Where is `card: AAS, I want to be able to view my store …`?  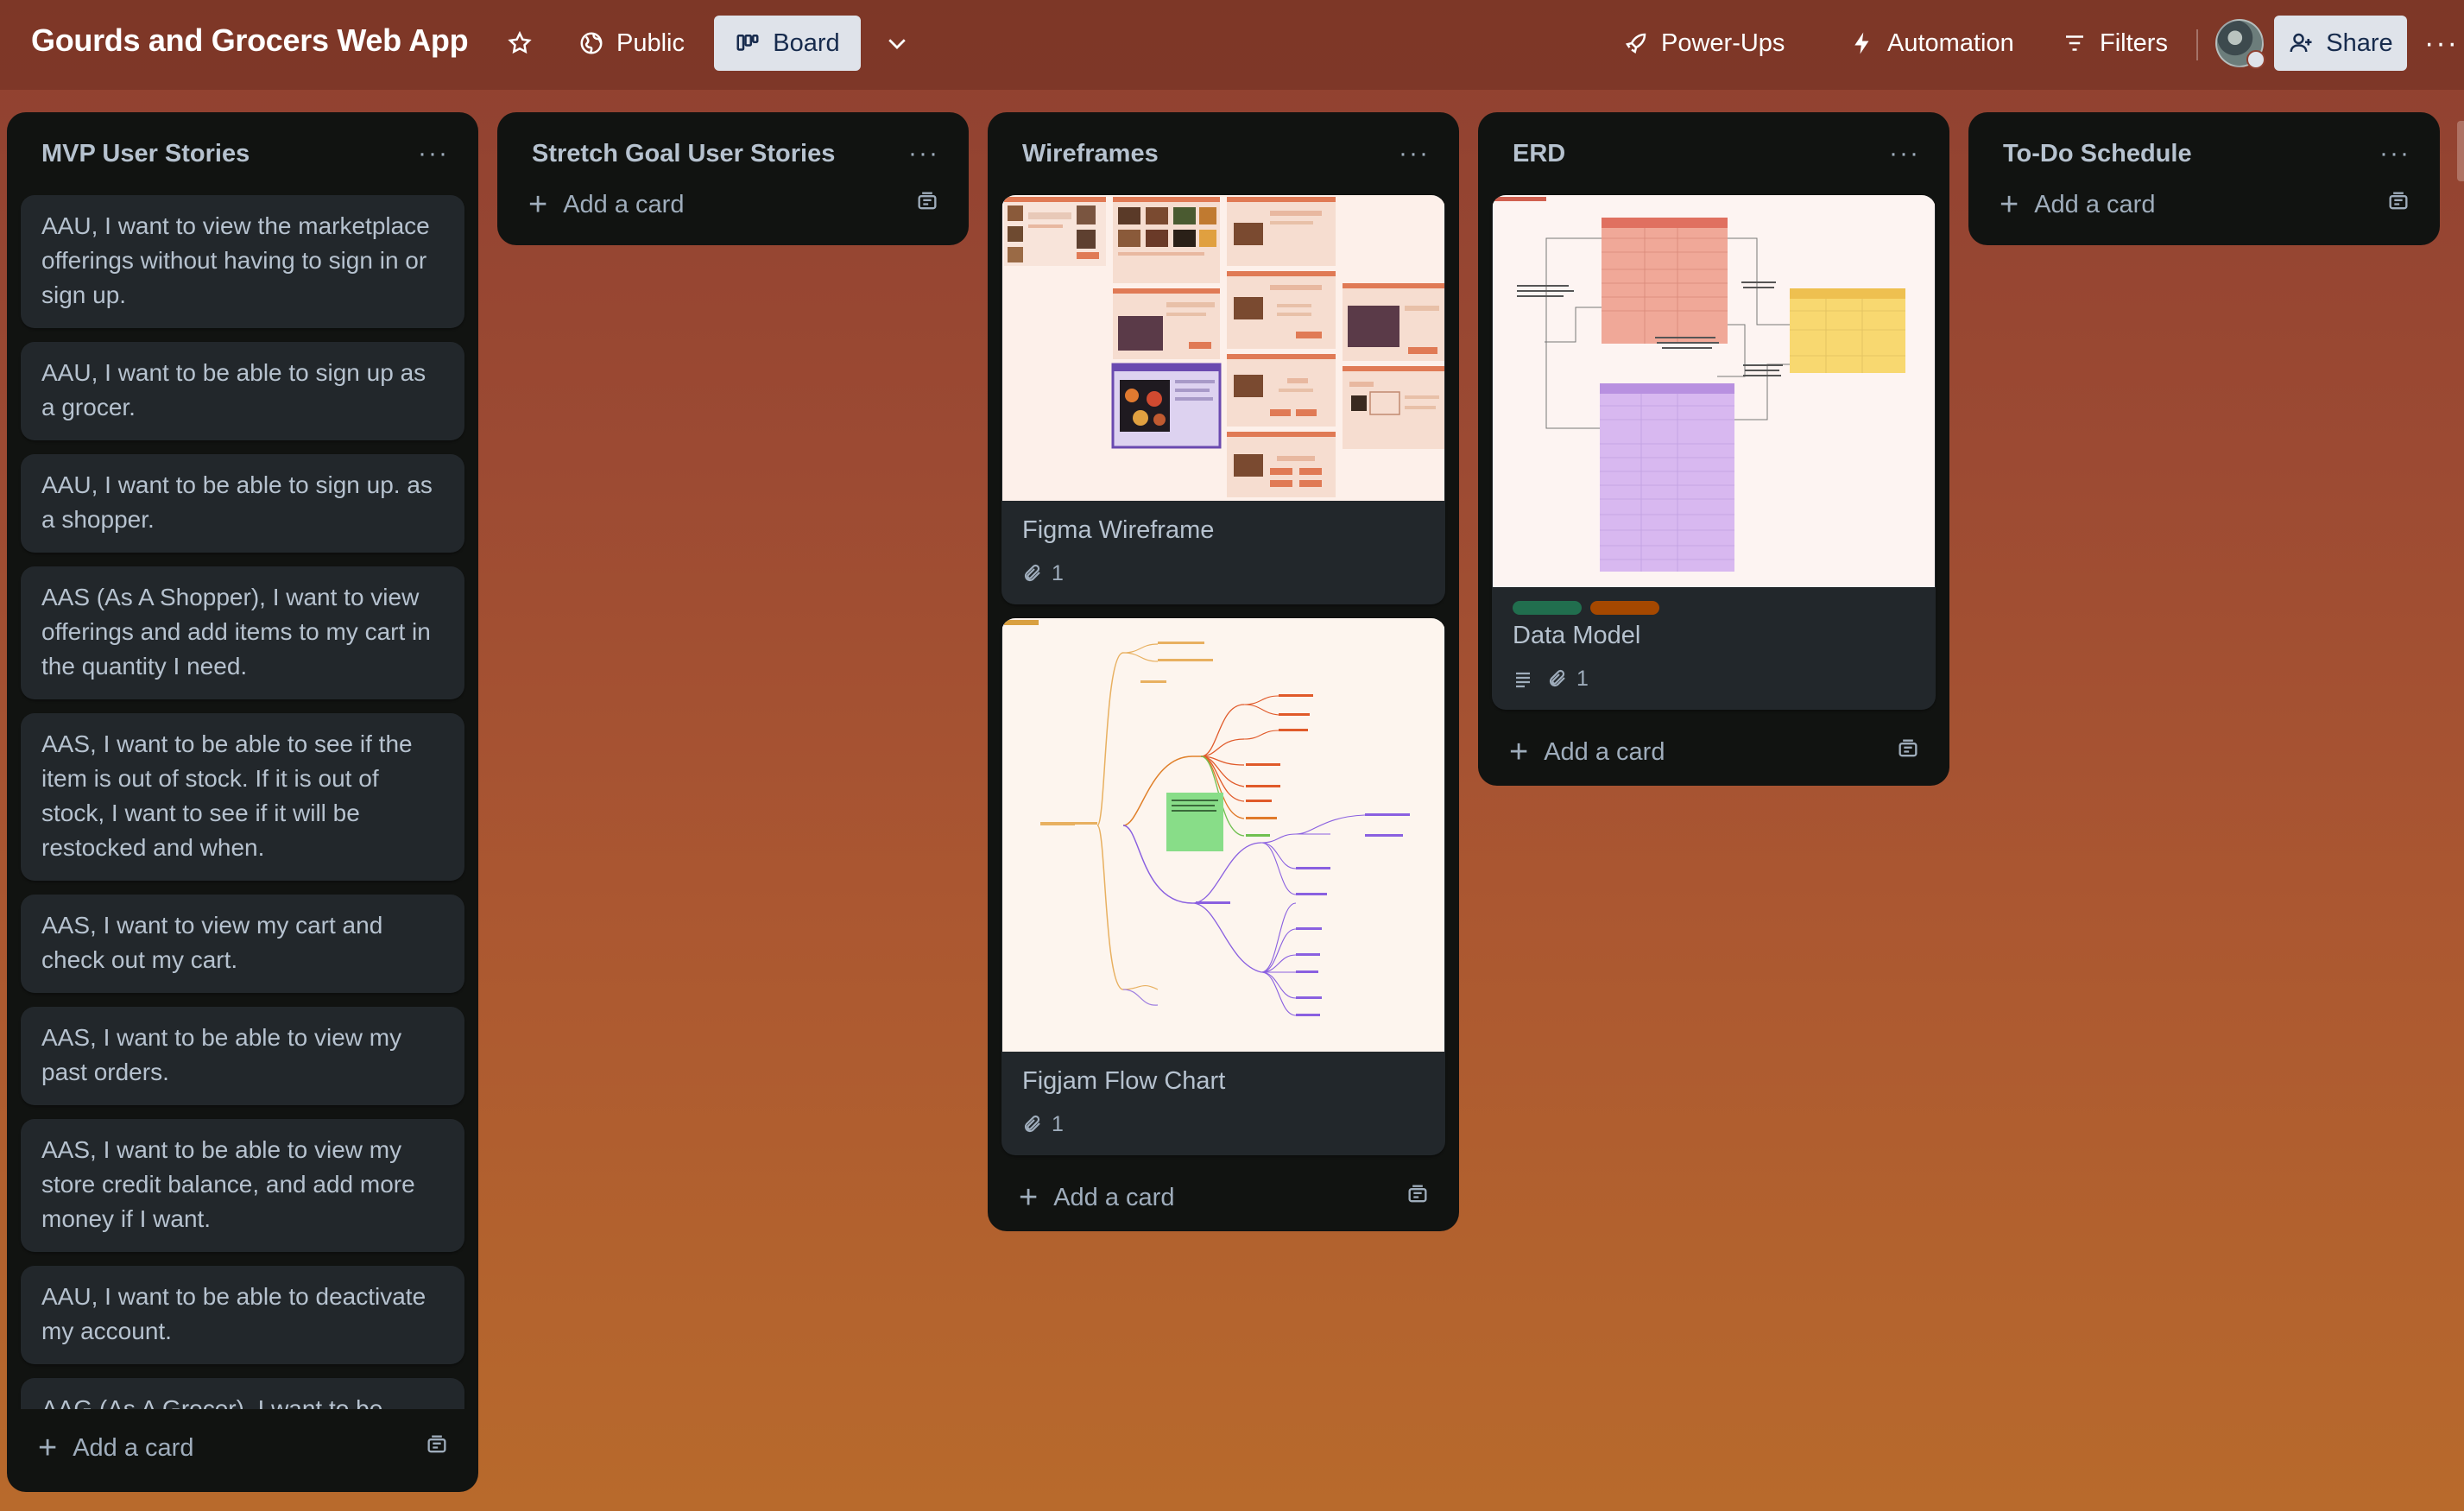
card: AAS, I want to be able to view my store … is located at coordinates (242, 1185).